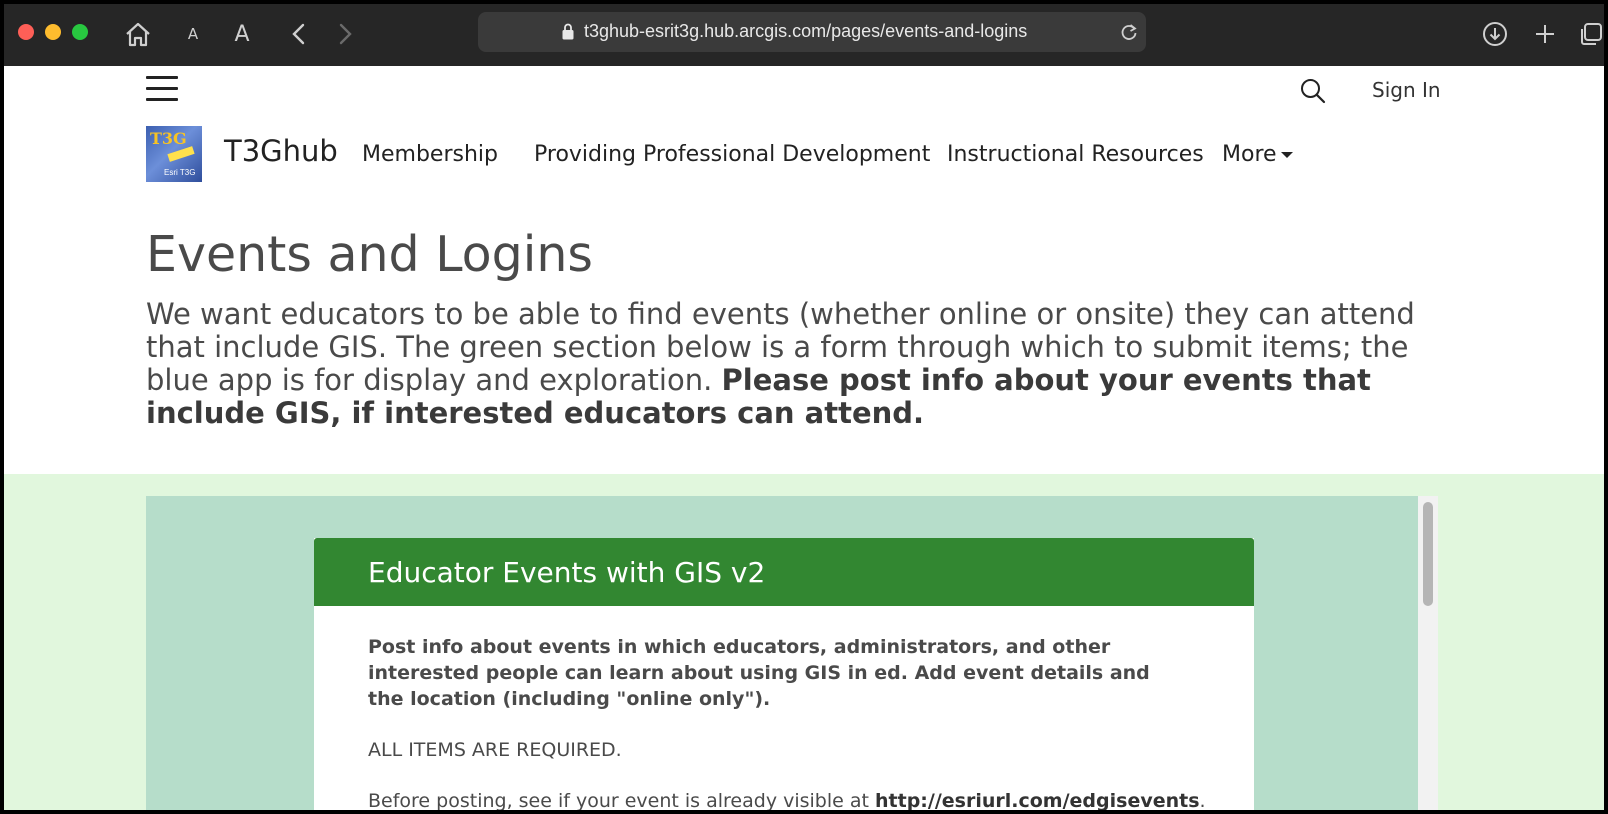  Describe the element at coordinates (430, 154) in the screenshot. I see `nav-item-membership: Membership` at that location.